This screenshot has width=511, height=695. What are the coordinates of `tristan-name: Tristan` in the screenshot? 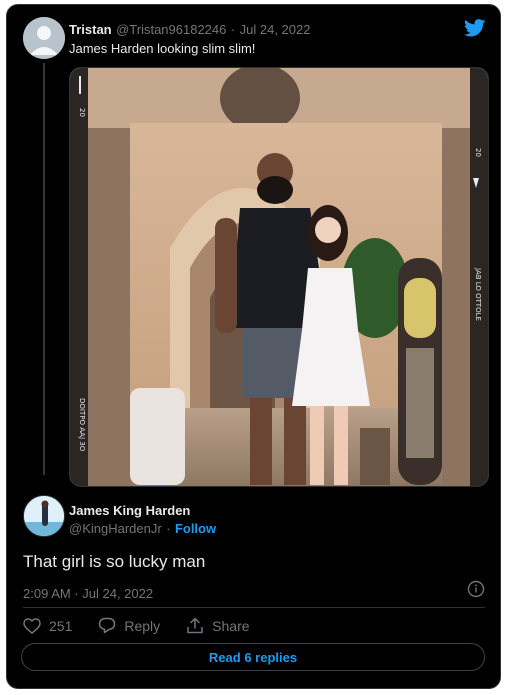 It's located at (90, 29).